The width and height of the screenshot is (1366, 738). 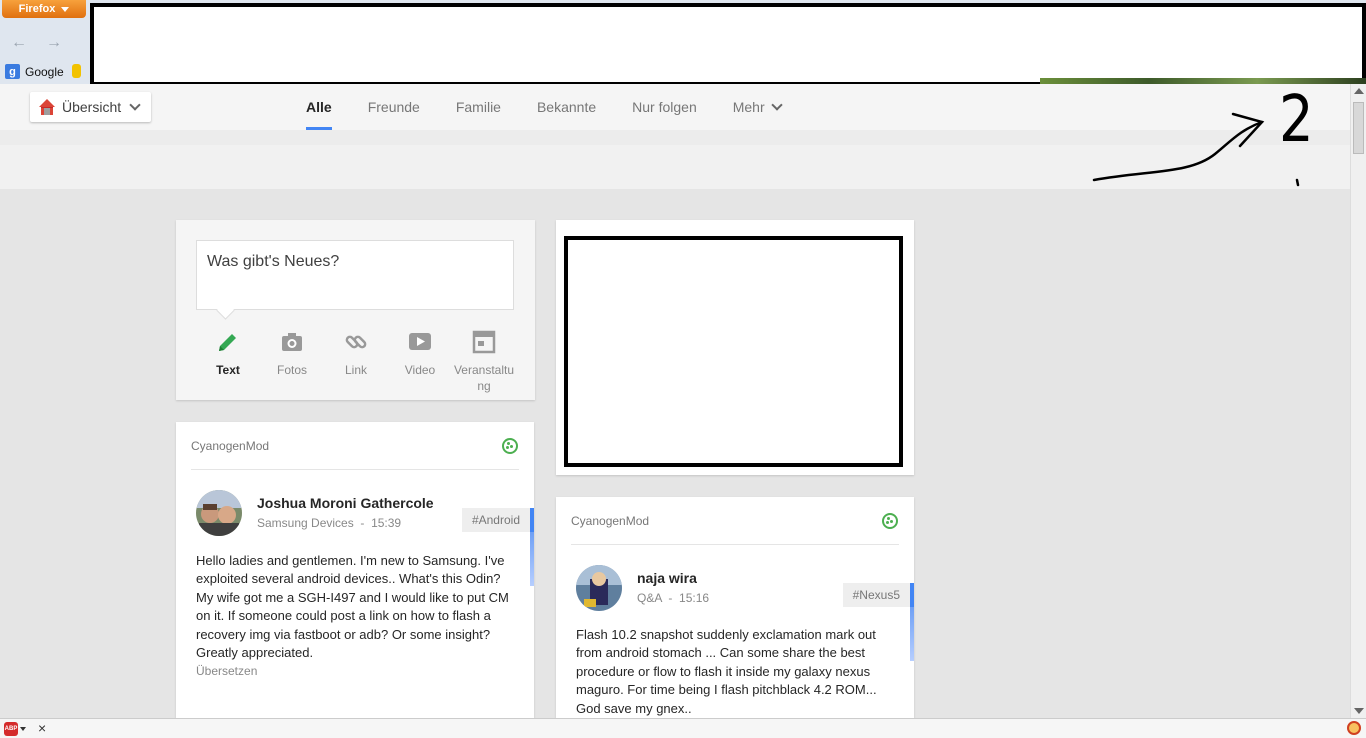 What do you see at coordinates (355, 275) in the screenshot?
I see `share-input: Was gibt's Neues?` at bounding box center [355, 275].